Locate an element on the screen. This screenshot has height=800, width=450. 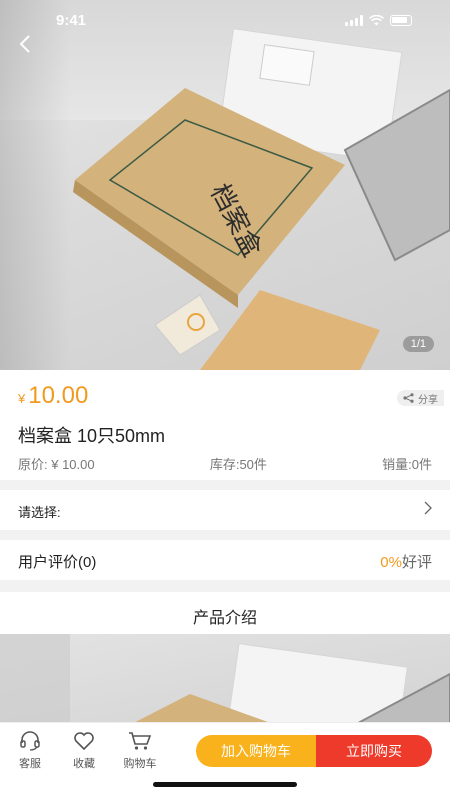
share-button: 分享 is located at coordinates (420, 398).